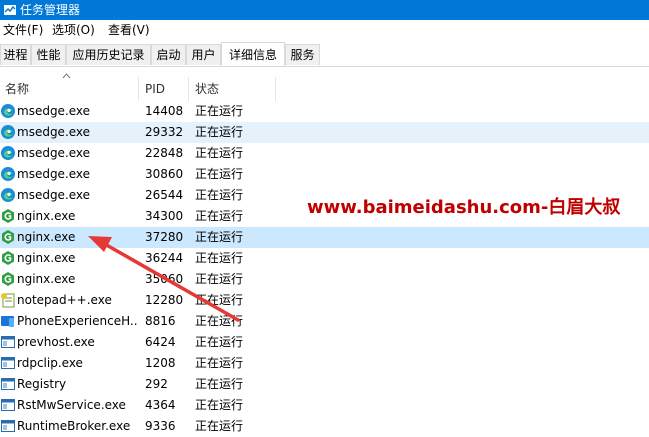 The height and width of the screenshot is (437, 649). What do you see at coordinates (73, 30) in the screenshot?
I see `menu-options: 选项(O)` at bounding box center [73, 30].